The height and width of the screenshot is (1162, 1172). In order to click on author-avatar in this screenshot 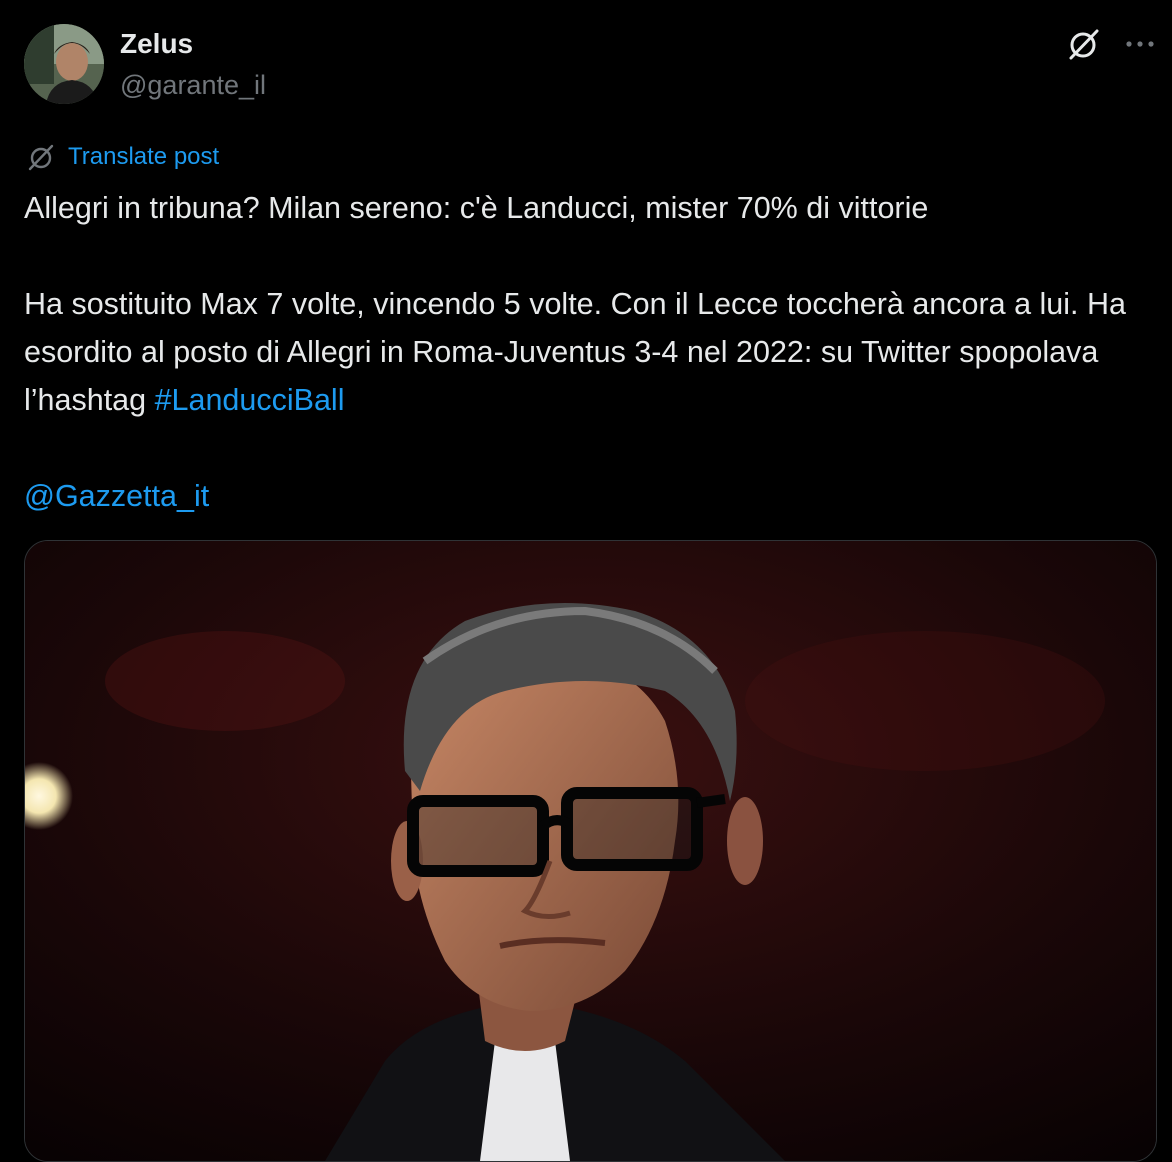, I will do `click(64, 64)`.